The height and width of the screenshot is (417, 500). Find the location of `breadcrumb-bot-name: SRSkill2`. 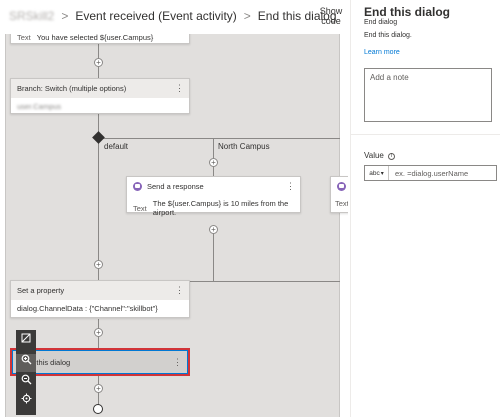

breadcrumb-bot-name: SRSkill2 is located at coordinates (31, 16).